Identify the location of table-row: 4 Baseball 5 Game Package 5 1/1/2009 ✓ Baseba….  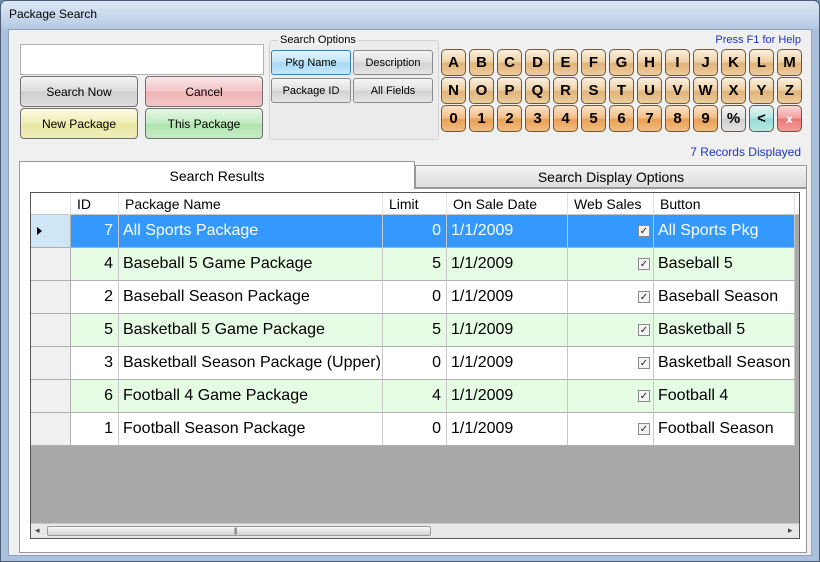
(413, 264).